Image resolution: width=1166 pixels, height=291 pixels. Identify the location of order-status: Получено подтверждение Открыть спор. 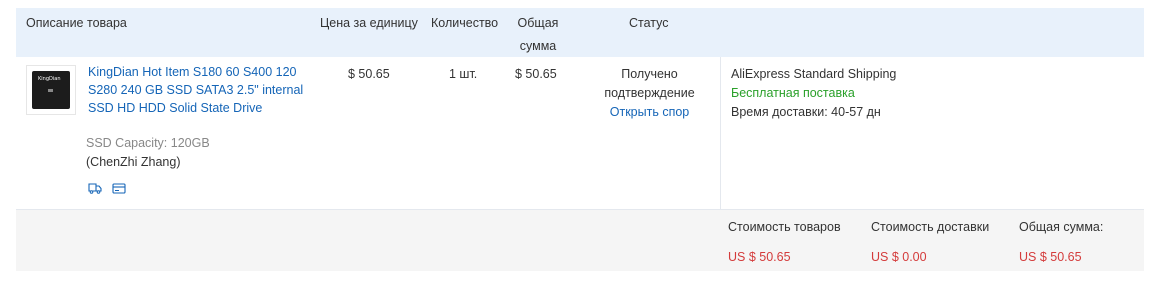
(649, 93).